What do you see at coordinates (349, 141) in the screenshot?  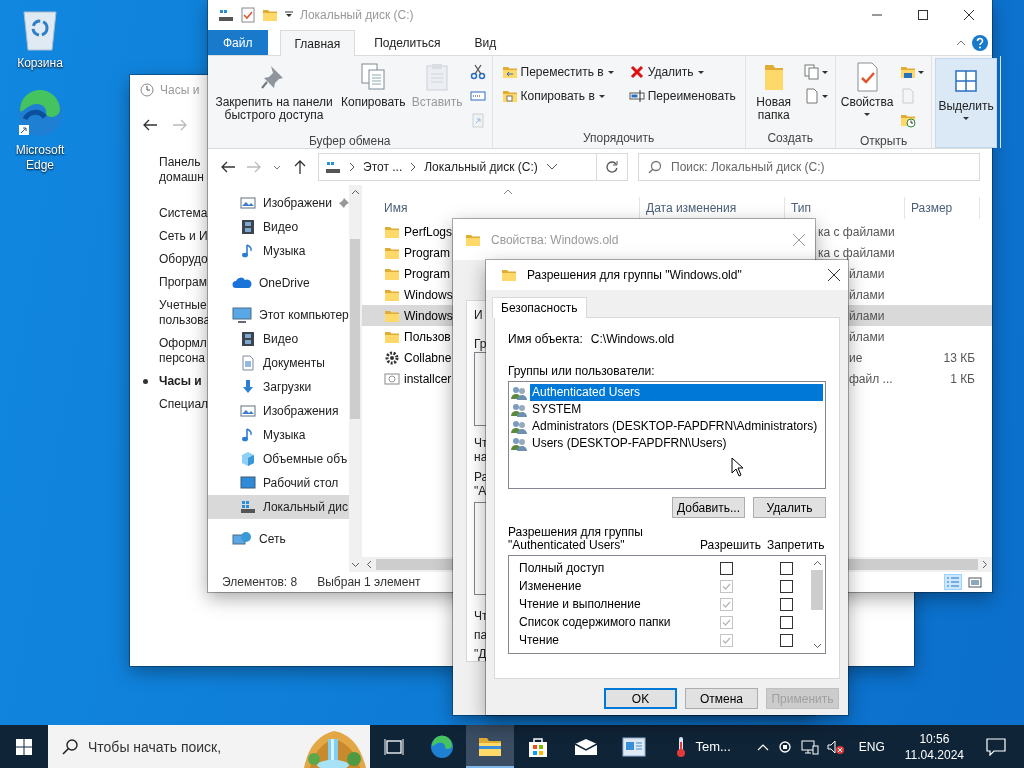 I see `group-label: Буфер обмена` at bounding box center [349, 141].